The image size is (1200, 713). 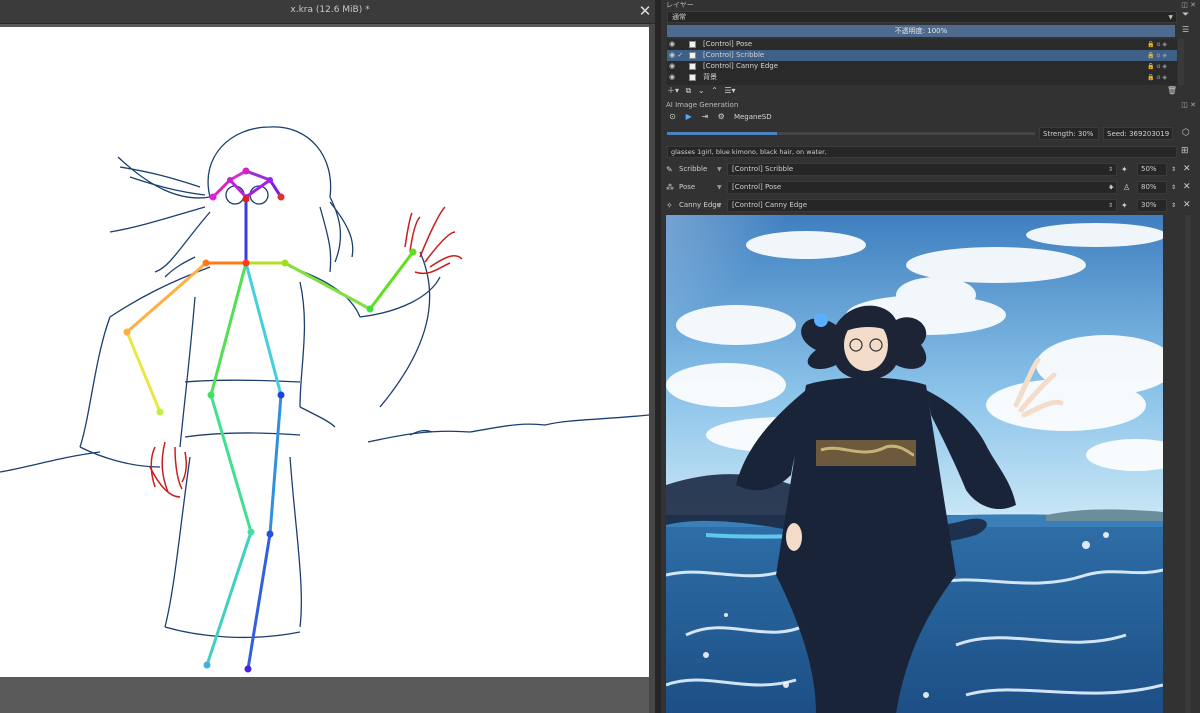 I want to click on control-label: Canny Edge, so click(x=700, y=205).